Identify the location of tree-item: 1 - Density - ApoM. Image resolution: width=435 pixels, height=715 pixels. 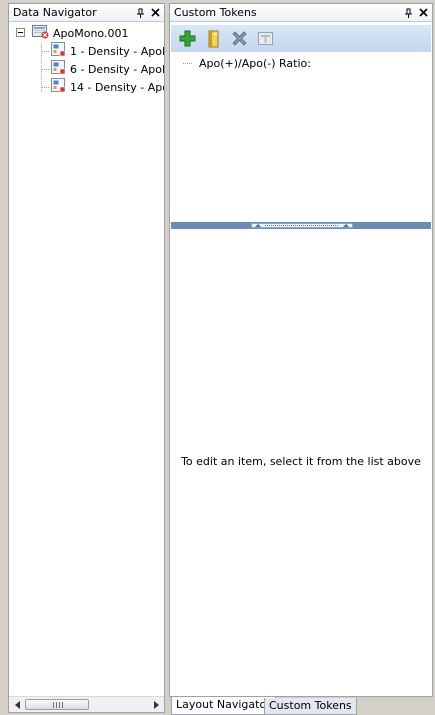
(107, 51).